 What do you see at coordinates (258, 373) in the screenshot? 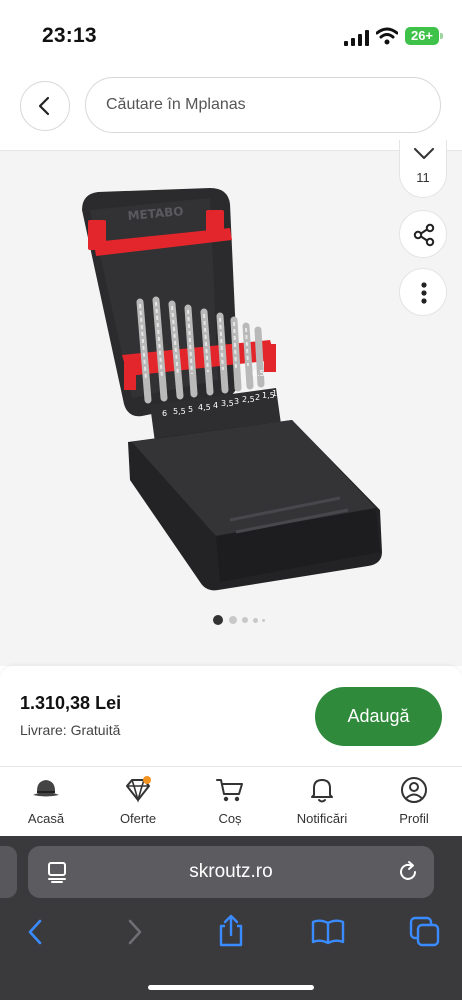
I see `drill-size-top: 6.5` at bounding box center [258, 373].